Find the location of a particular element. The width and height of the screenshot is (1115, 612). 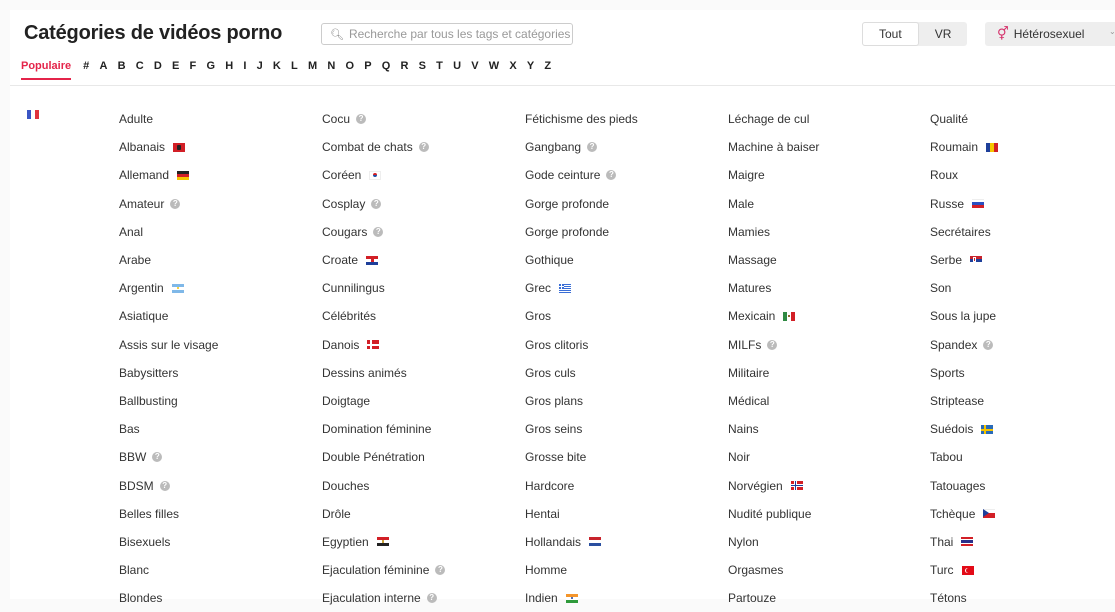

category-item-militaire: Militaire is located at coordinates (828, 373).